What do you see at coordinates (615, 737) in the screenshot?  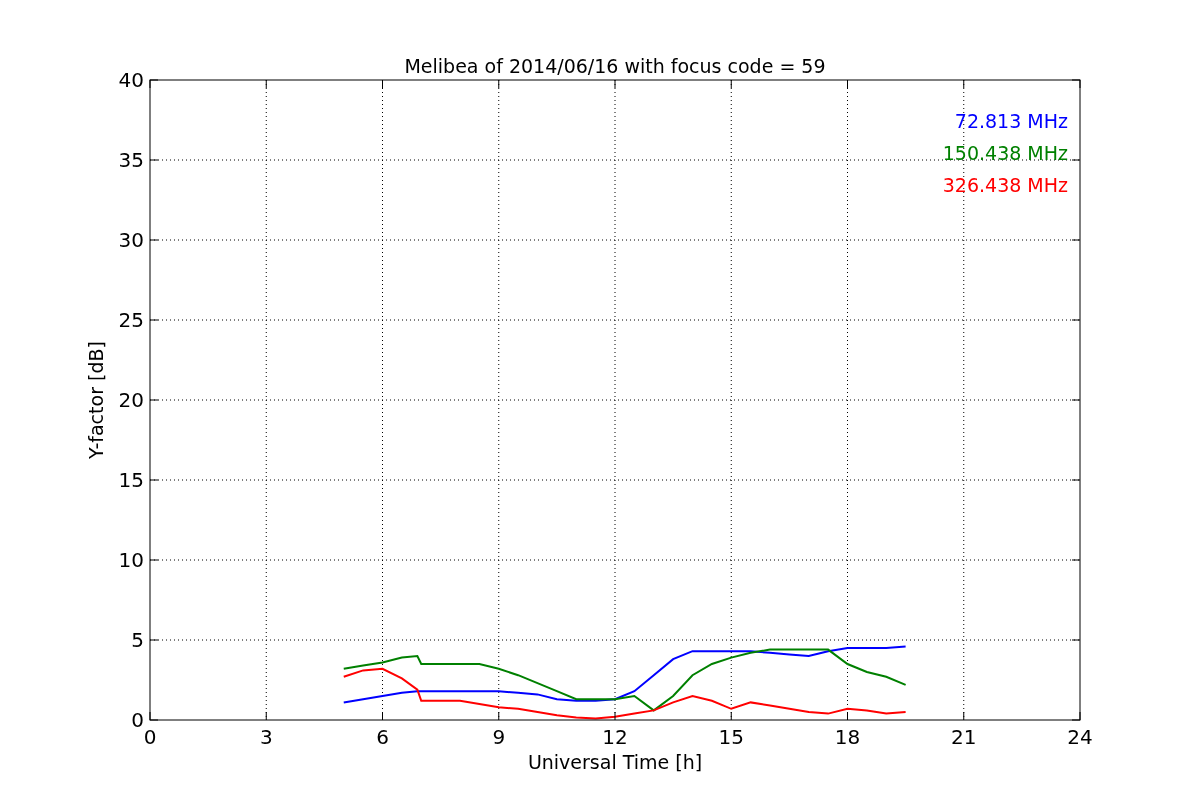 I see `x-tick-label: 12` at bounding box center [615, 737].